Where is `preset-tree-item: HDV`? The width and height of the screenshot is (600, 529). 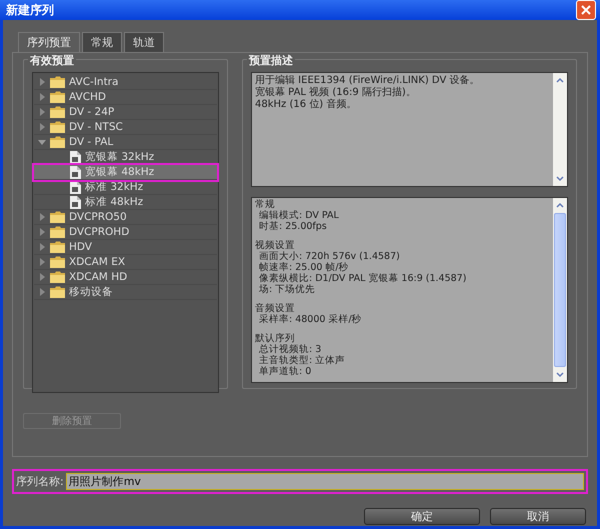
preset-tree-item: HDV is located at coordinates (125, 247).